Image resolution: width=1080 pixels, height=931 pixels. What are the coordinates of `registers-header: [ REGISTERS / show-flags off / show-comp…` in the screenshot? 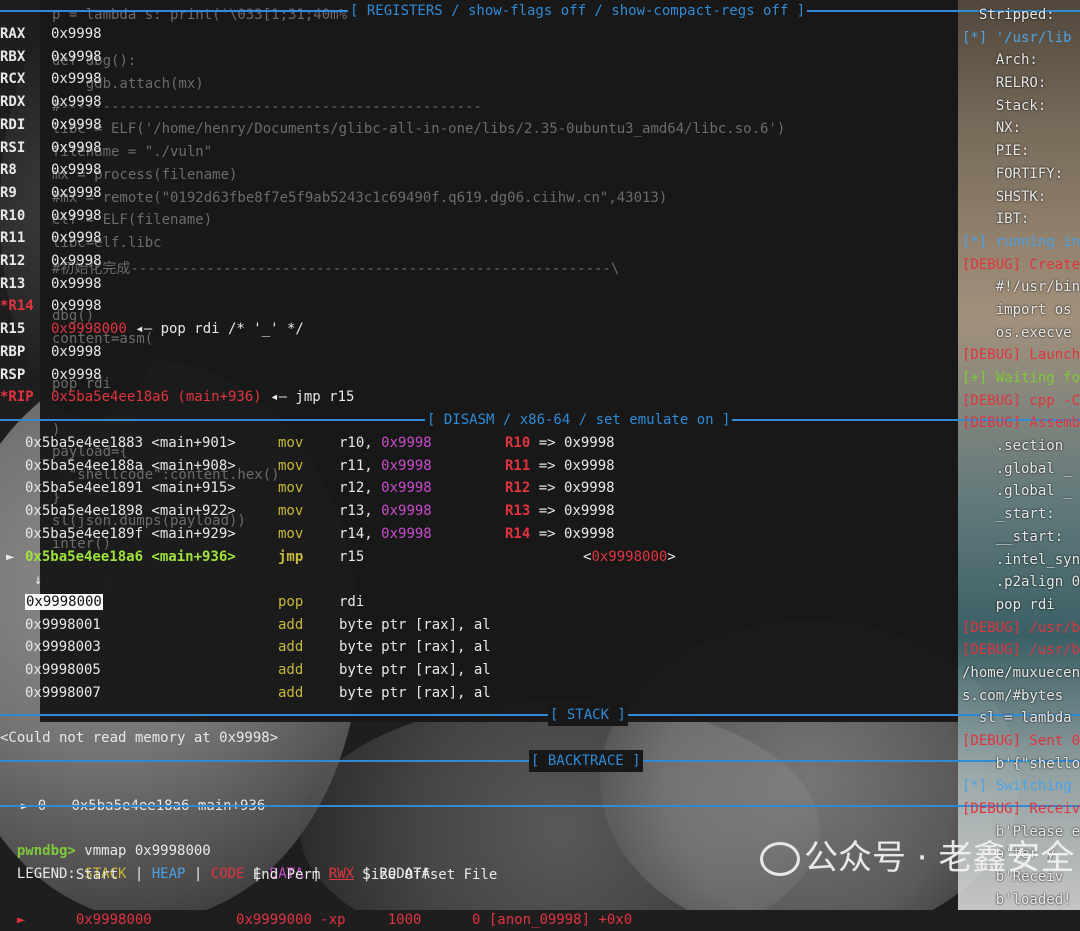 It's located at (540, 11).